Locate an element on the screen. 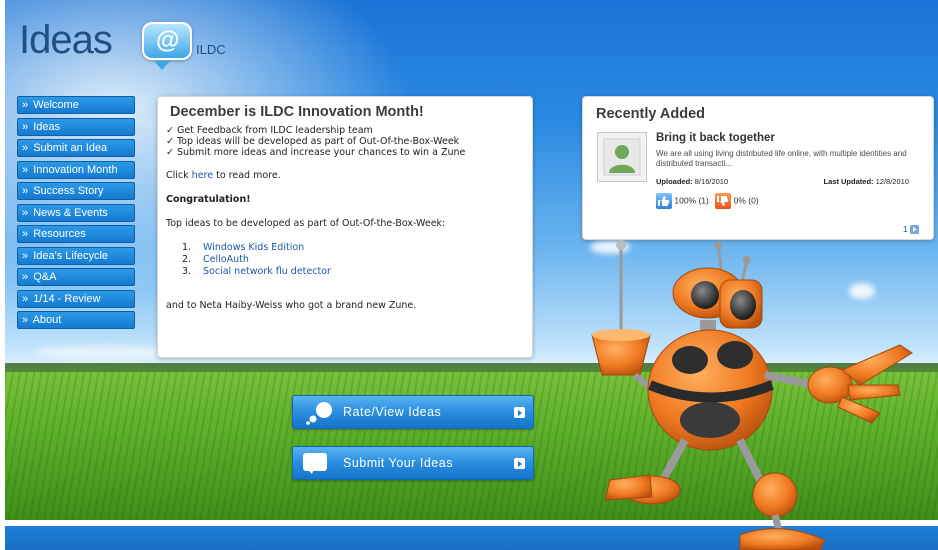 This screenshot has height=550, width=938. recent-title: Recently Added is located at coordinates (651, 114).